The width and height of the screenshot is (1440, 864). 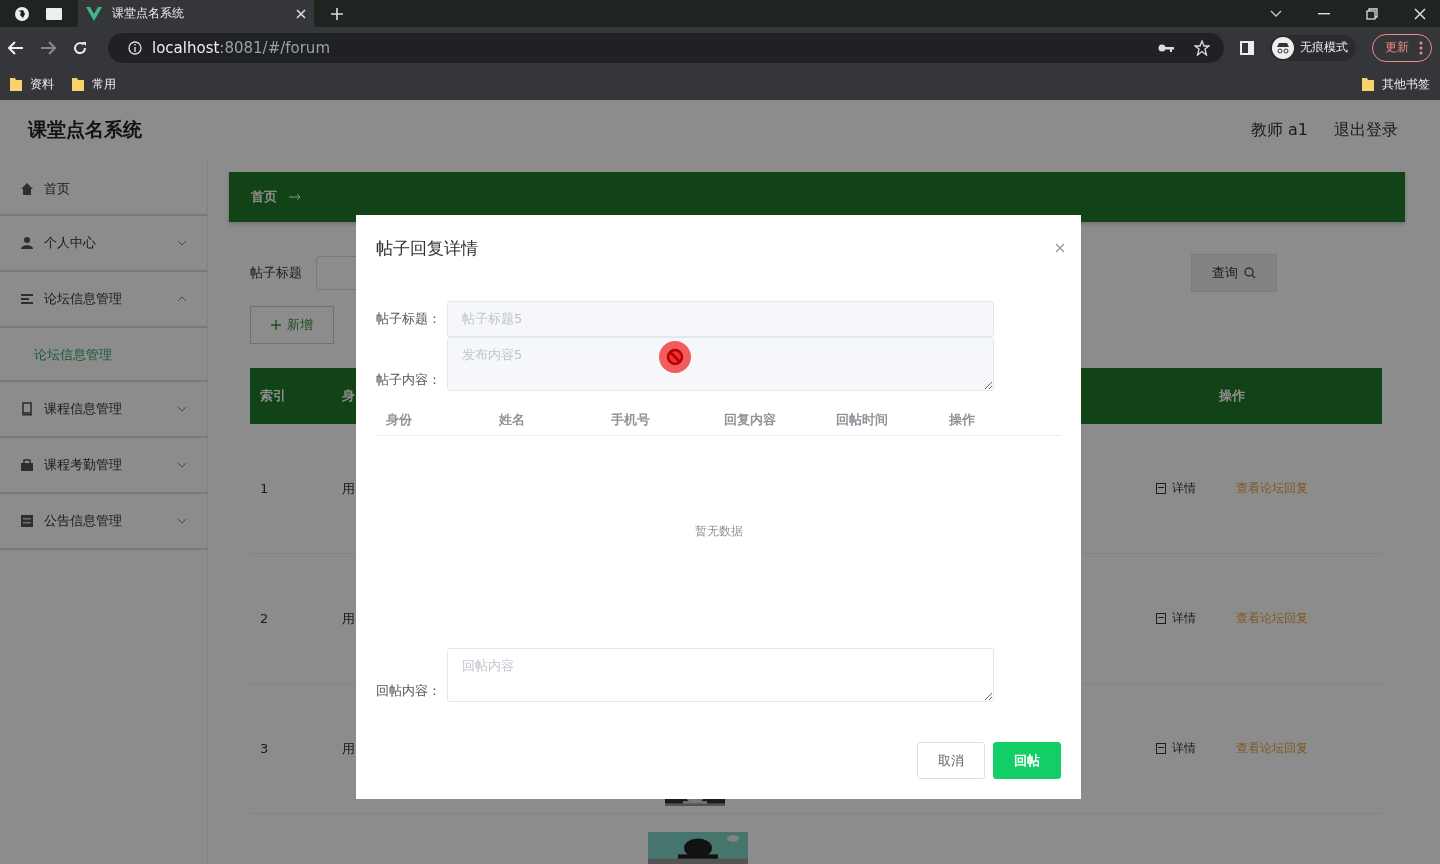 I want to click on menu-item: 课程信息管理, so click(x=103, y=410).